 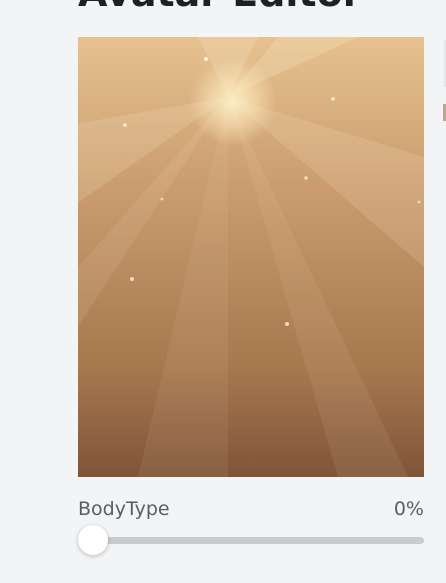 I want to click on page-title: Avatar Editor, so click(x=219, y=6).